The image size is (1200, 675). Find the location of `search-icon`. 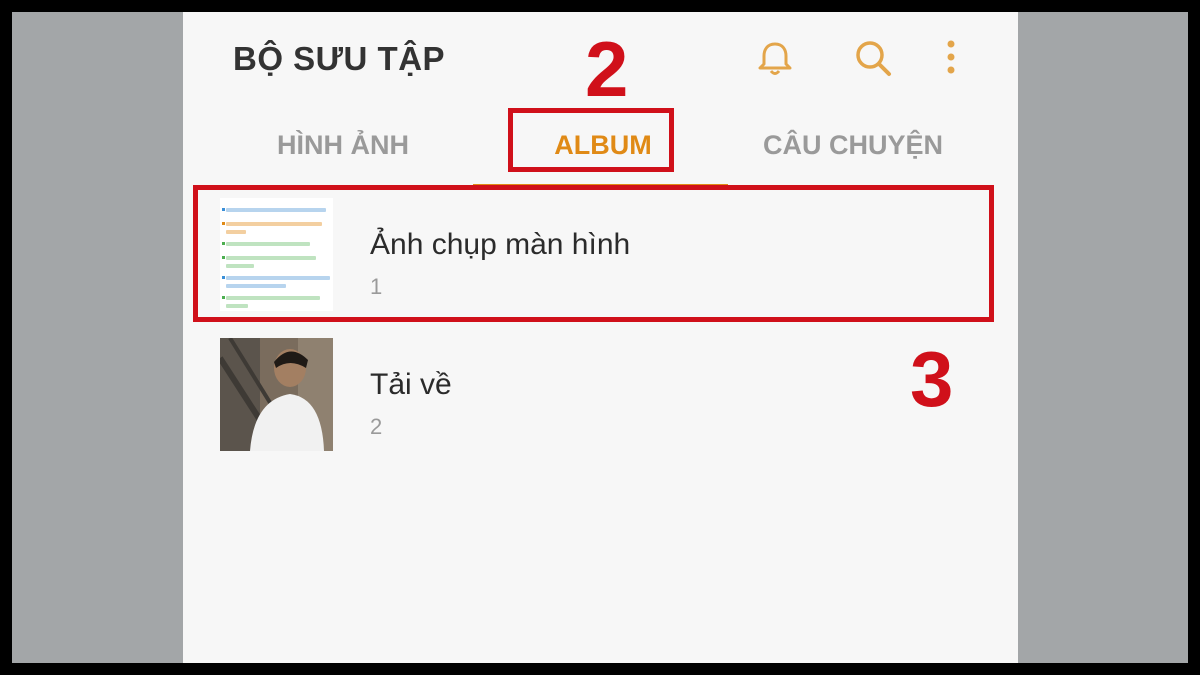

search-icon is located at coordinates (873, 58).